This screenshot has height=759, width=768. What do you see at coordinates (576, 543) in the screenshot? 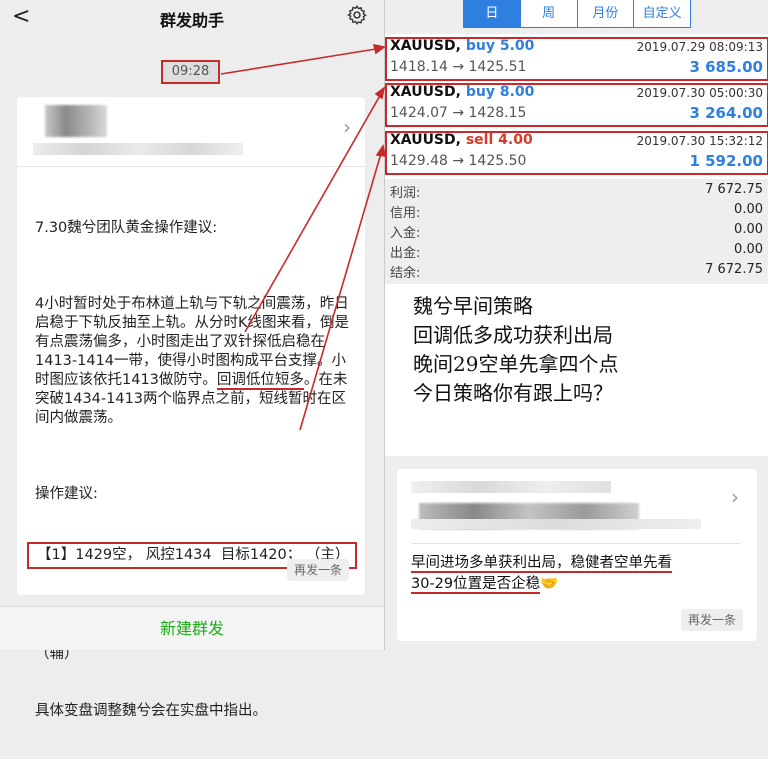
I see `divider` at bounding box center [576, 543].